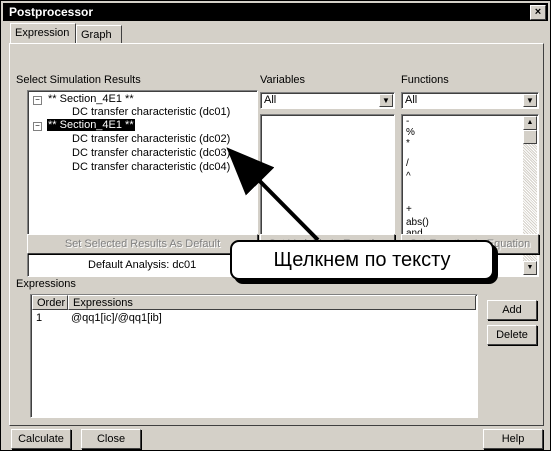 This screenshot has height=453, width=553. I want to click on callout-box: Щелкнем по тексту, so click(362, 260).